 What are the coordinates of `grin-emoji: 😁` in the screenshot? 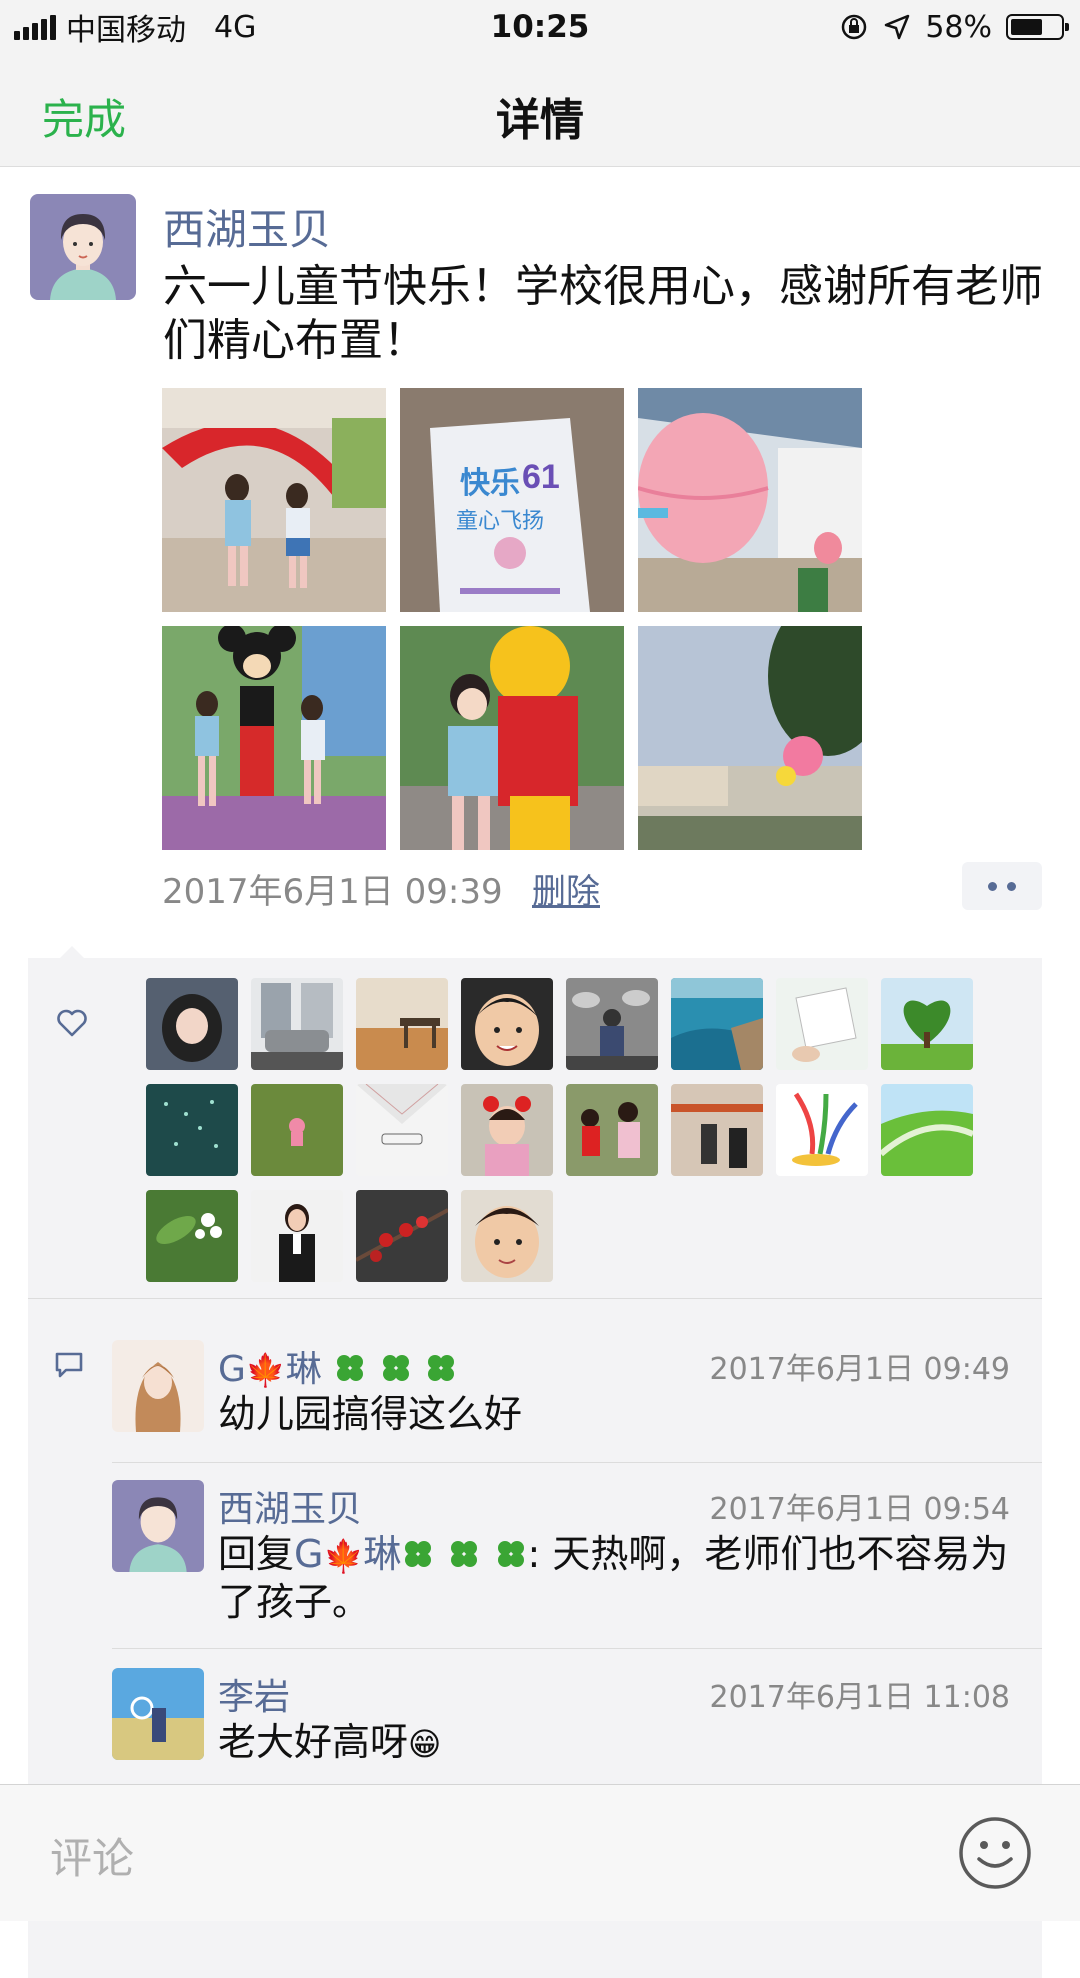 It's located at (425, 1744).